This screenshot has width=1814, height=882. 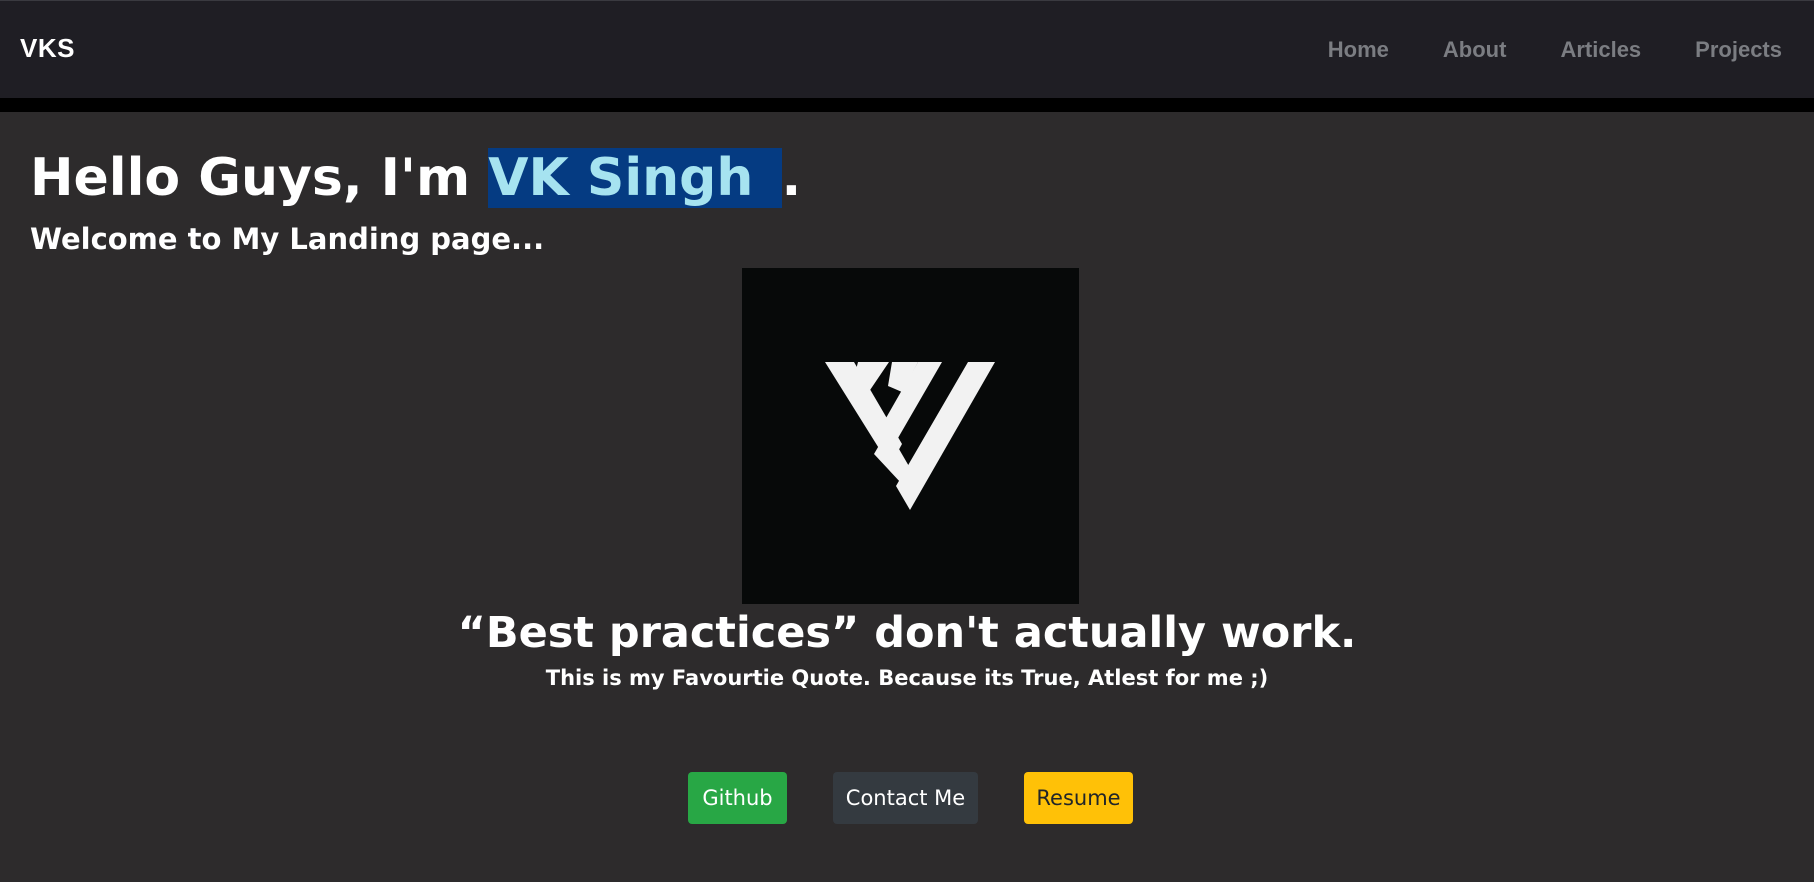 I want to click on nav-link-projects: Projects, so click(x=1738, y=50).